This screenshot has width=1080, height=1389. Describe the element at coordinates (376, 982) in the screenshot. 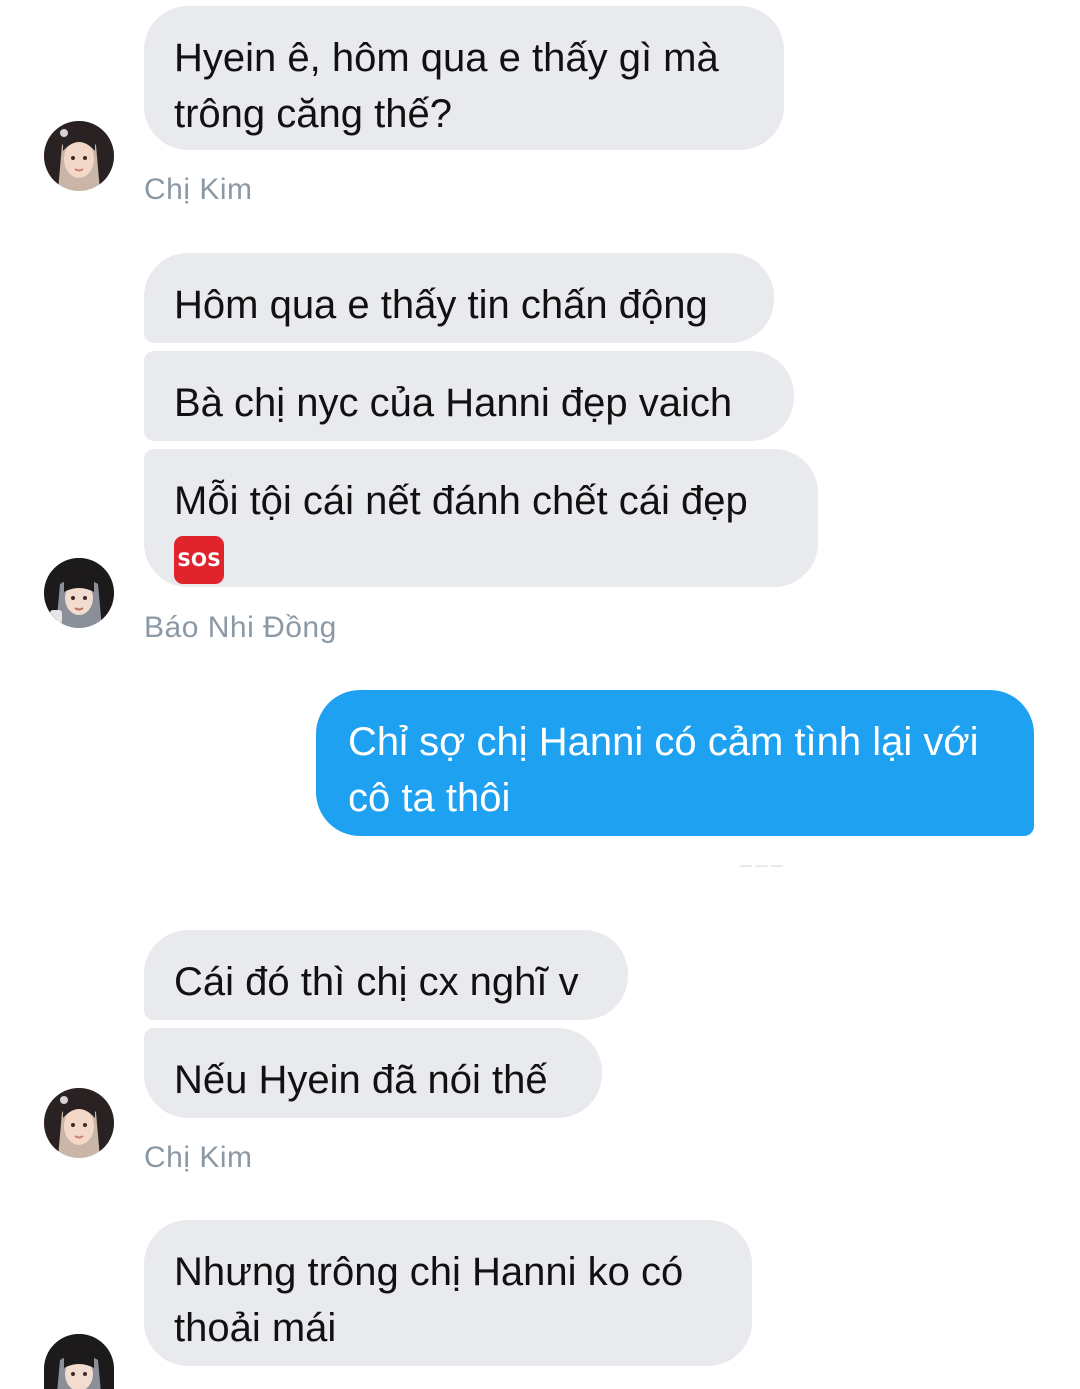

I see `message-text: Cái đó thì chị cx nghĩ v` at that location.